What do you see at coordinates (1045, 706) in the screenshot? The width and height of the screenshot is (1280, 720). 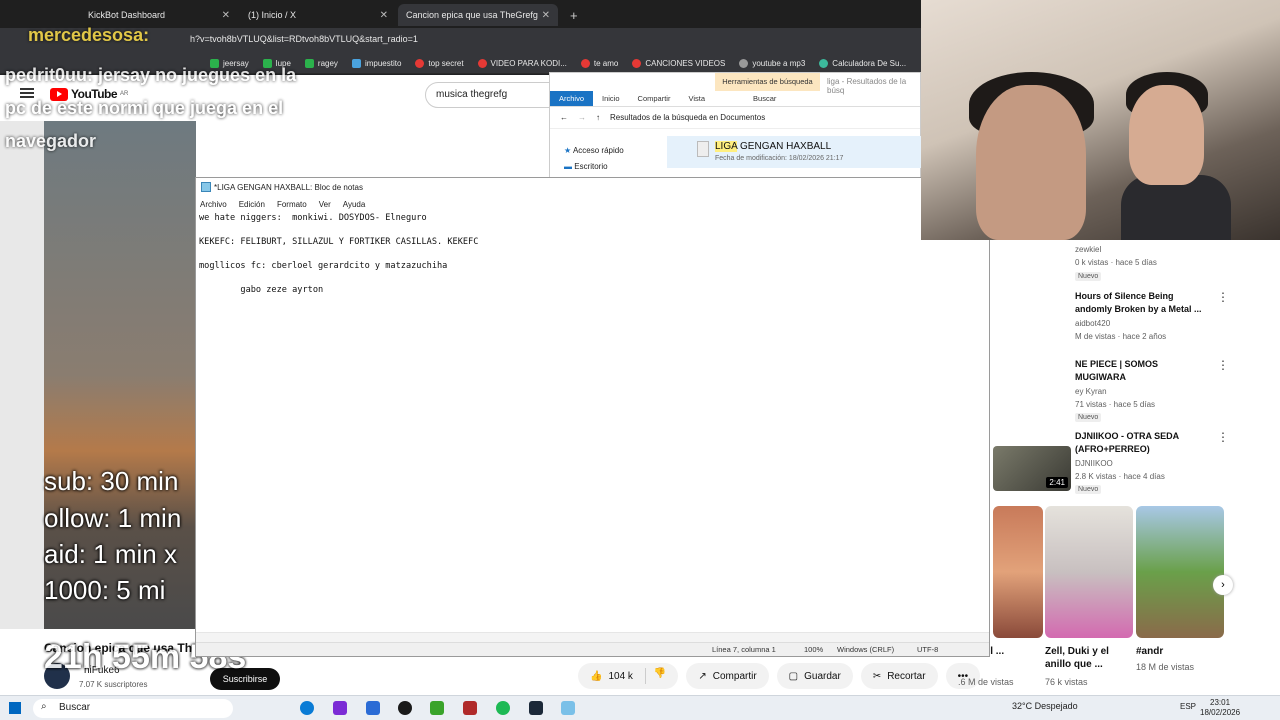 I see `weather-widget: 32°C Despejado` at bounding box center [1045, 706].